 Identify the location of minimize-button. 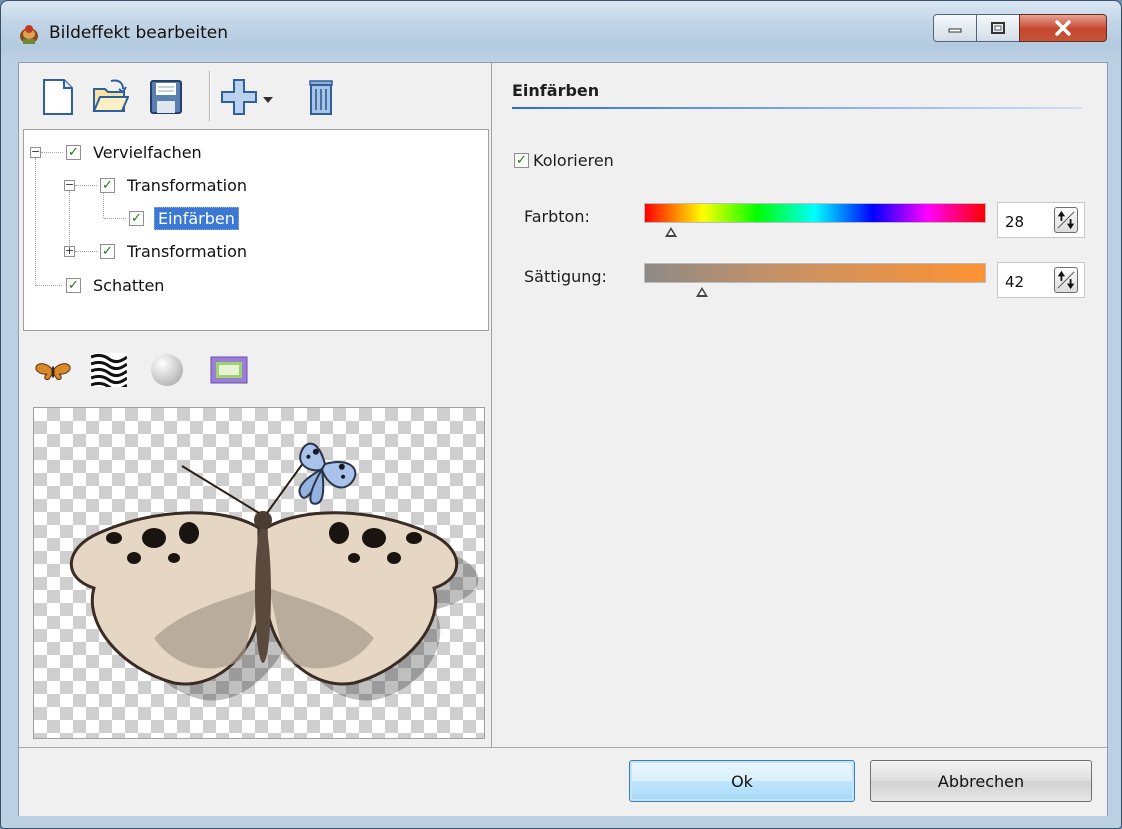
(955, 28).